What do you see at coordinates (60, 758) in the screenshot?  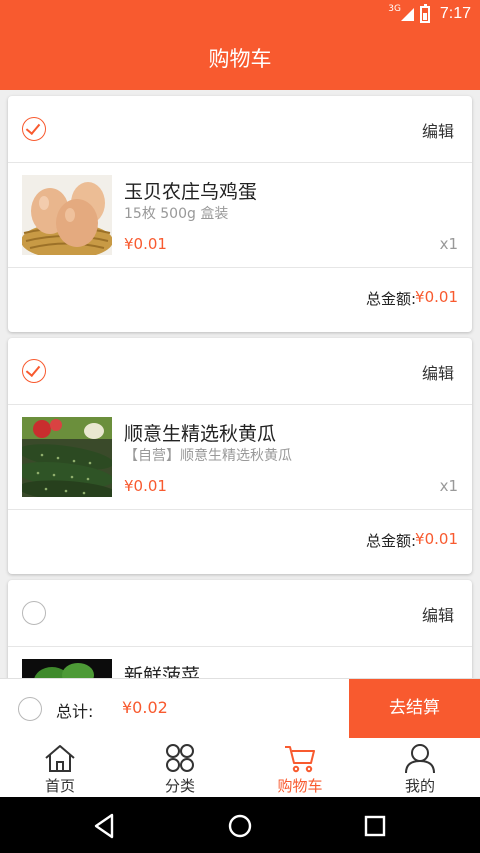 I see `home-icon` at bounding box center [60, 758].